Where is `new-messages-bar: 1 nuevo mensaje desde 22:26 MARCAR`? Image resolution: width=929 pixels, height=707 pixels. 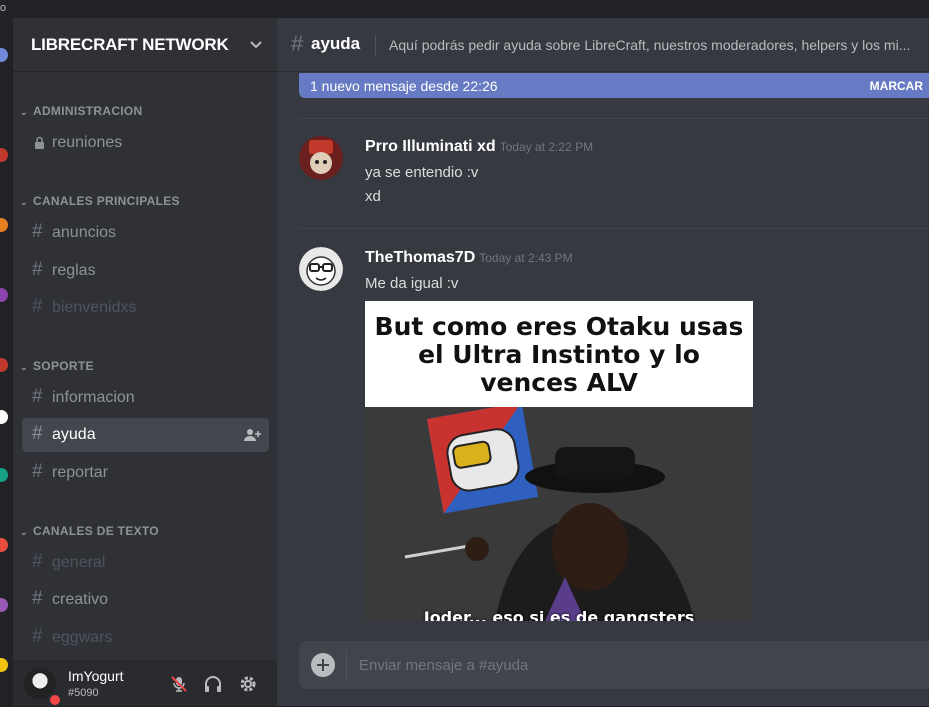
new-messages-bar: 1 nuevo mensaje desde 22:26 MARCAR is located at coordinates (614, 85).